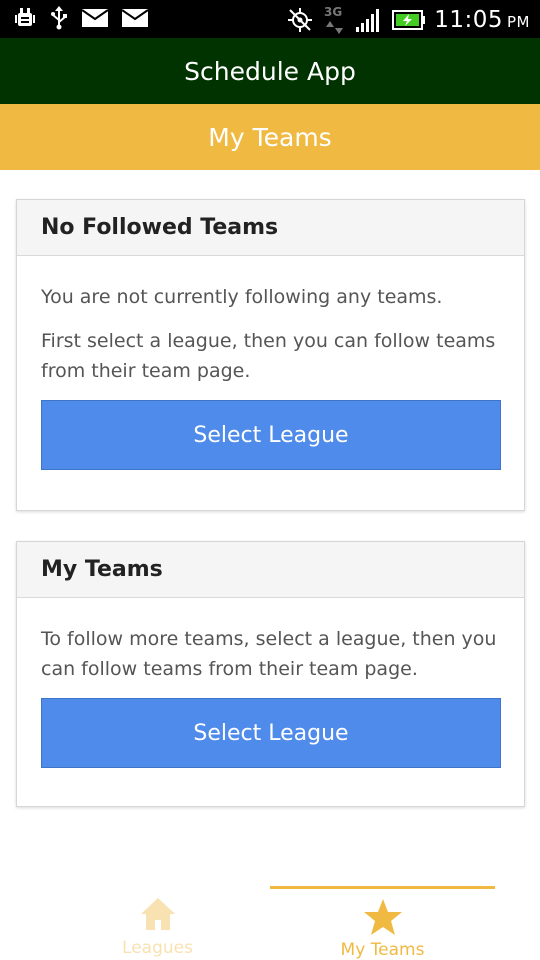  I want to click on app-bar: Schedule App, so click(270, 71).